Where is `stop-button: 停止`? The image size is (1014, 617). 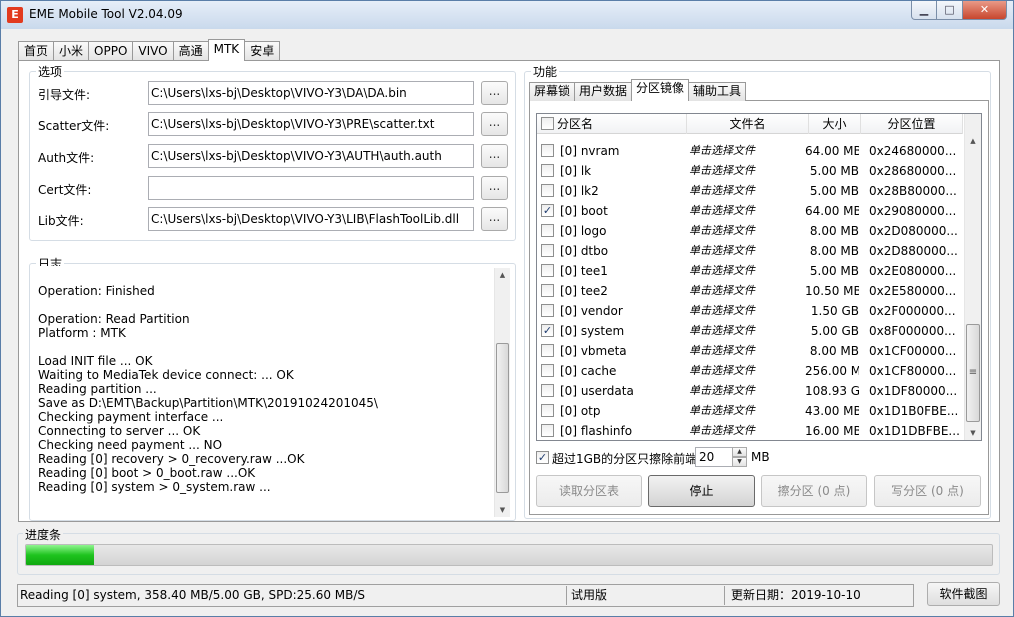
stop-button: 停止 is located at coordinates (701, 491).